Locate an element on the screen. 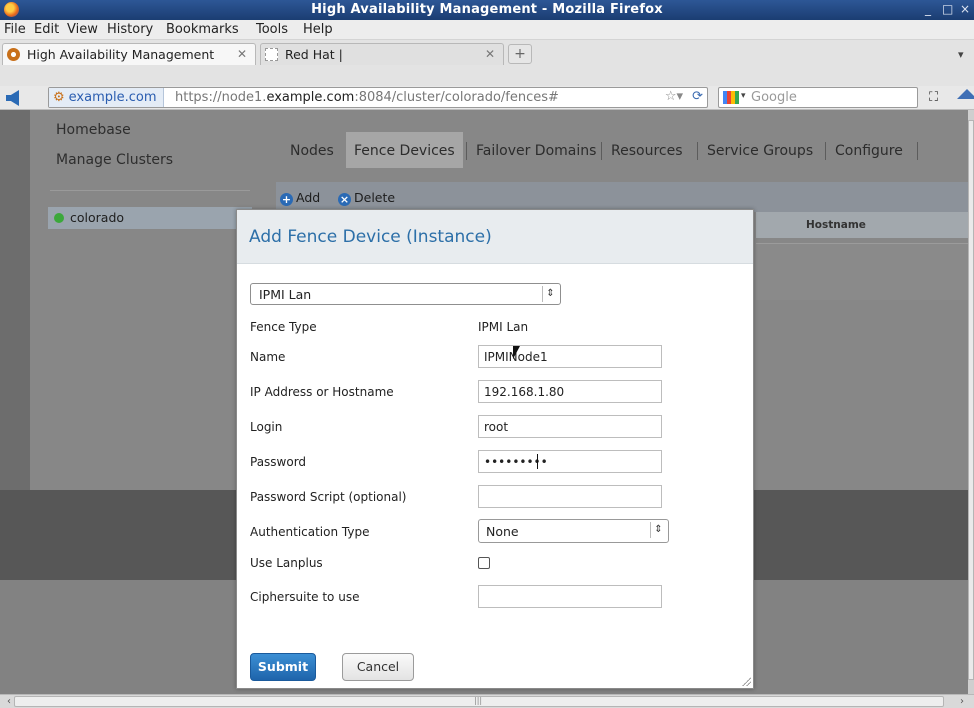 Image resolution: width=974 pixels, height=708 pixels. delete-button: × Delete is located at coordinates (366, 198).